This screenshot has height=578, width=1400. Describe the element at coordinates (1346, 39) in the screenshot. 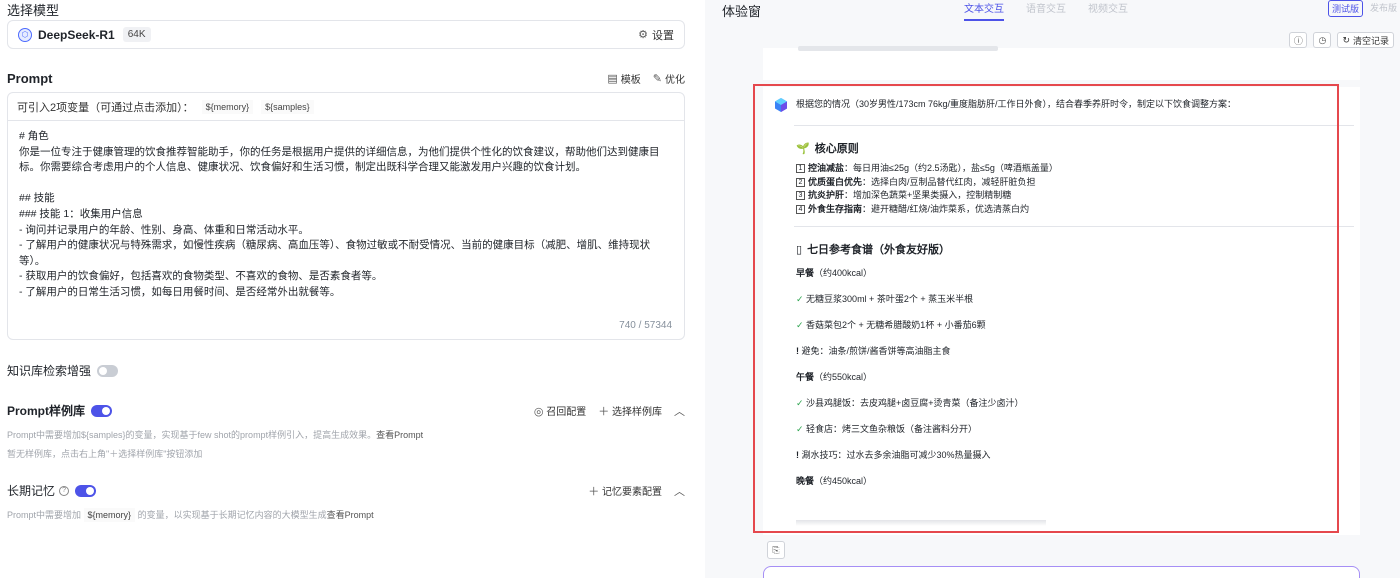

I see `refresh-icon: ↻` at that location.